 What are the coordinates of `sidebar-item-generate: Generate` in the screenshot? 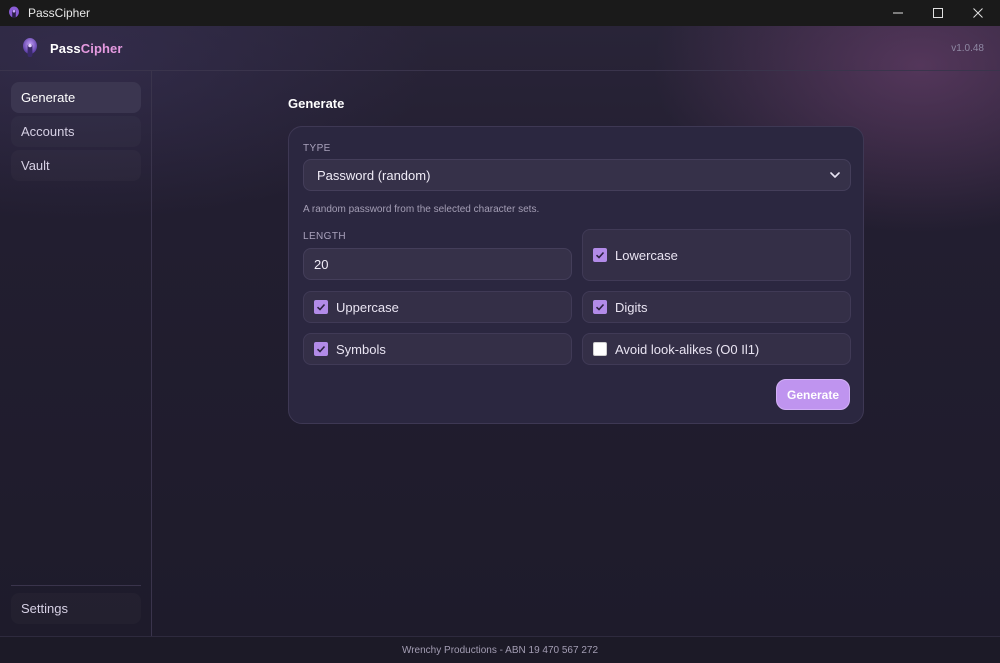 It's located at (76, 97).